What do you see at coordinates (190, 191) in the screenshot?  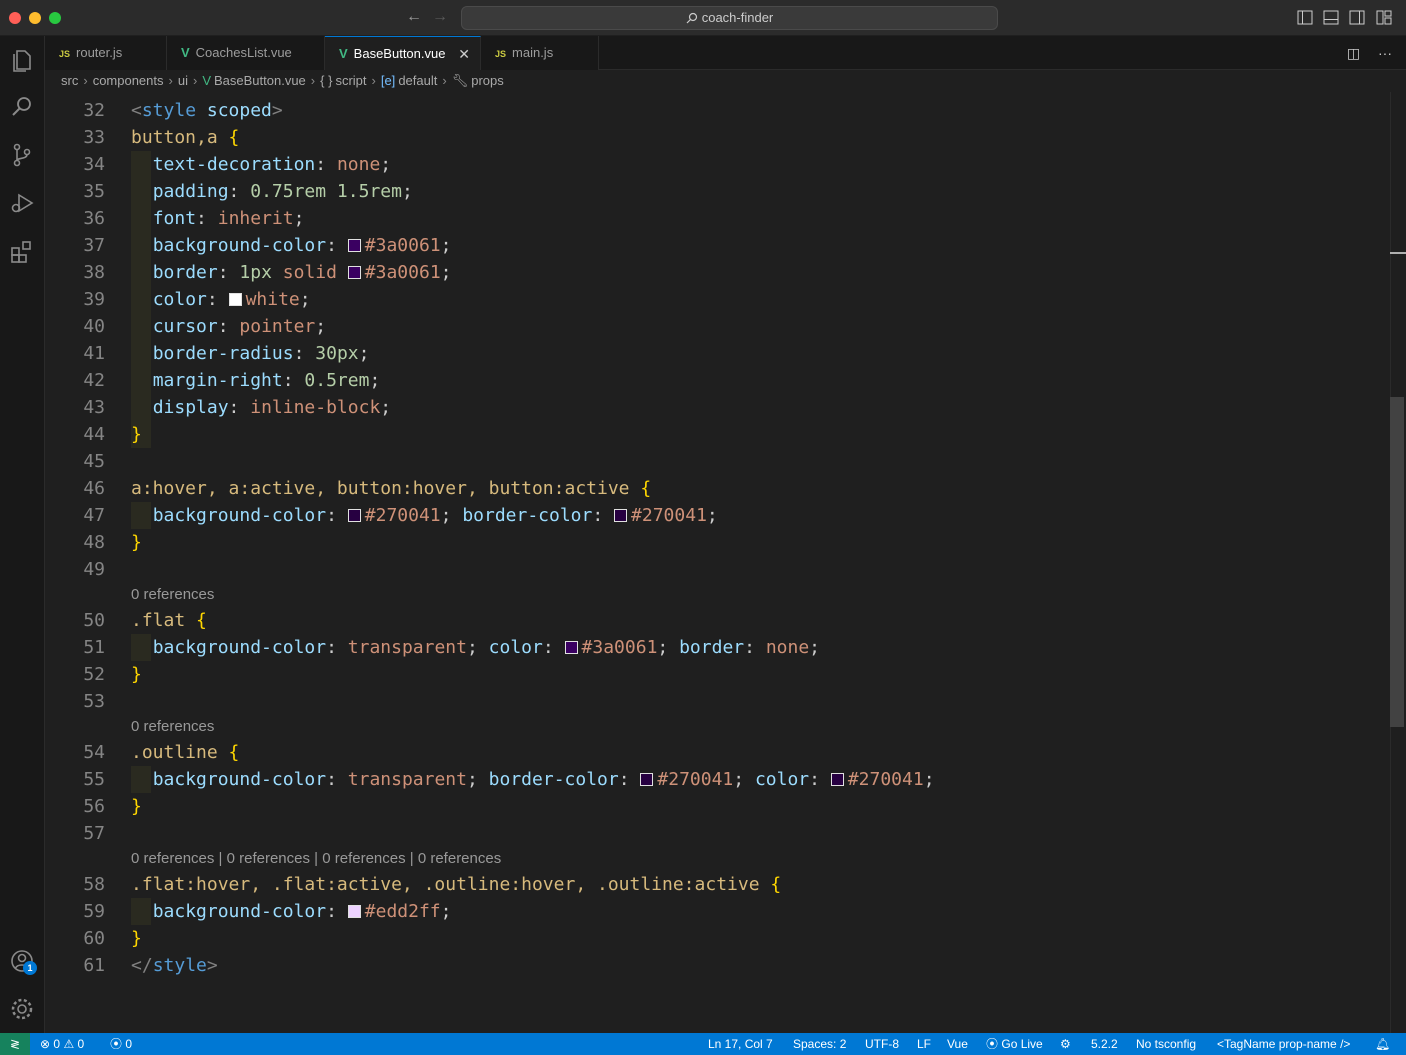 I see `token: padding` at bounding box center [190, 191].